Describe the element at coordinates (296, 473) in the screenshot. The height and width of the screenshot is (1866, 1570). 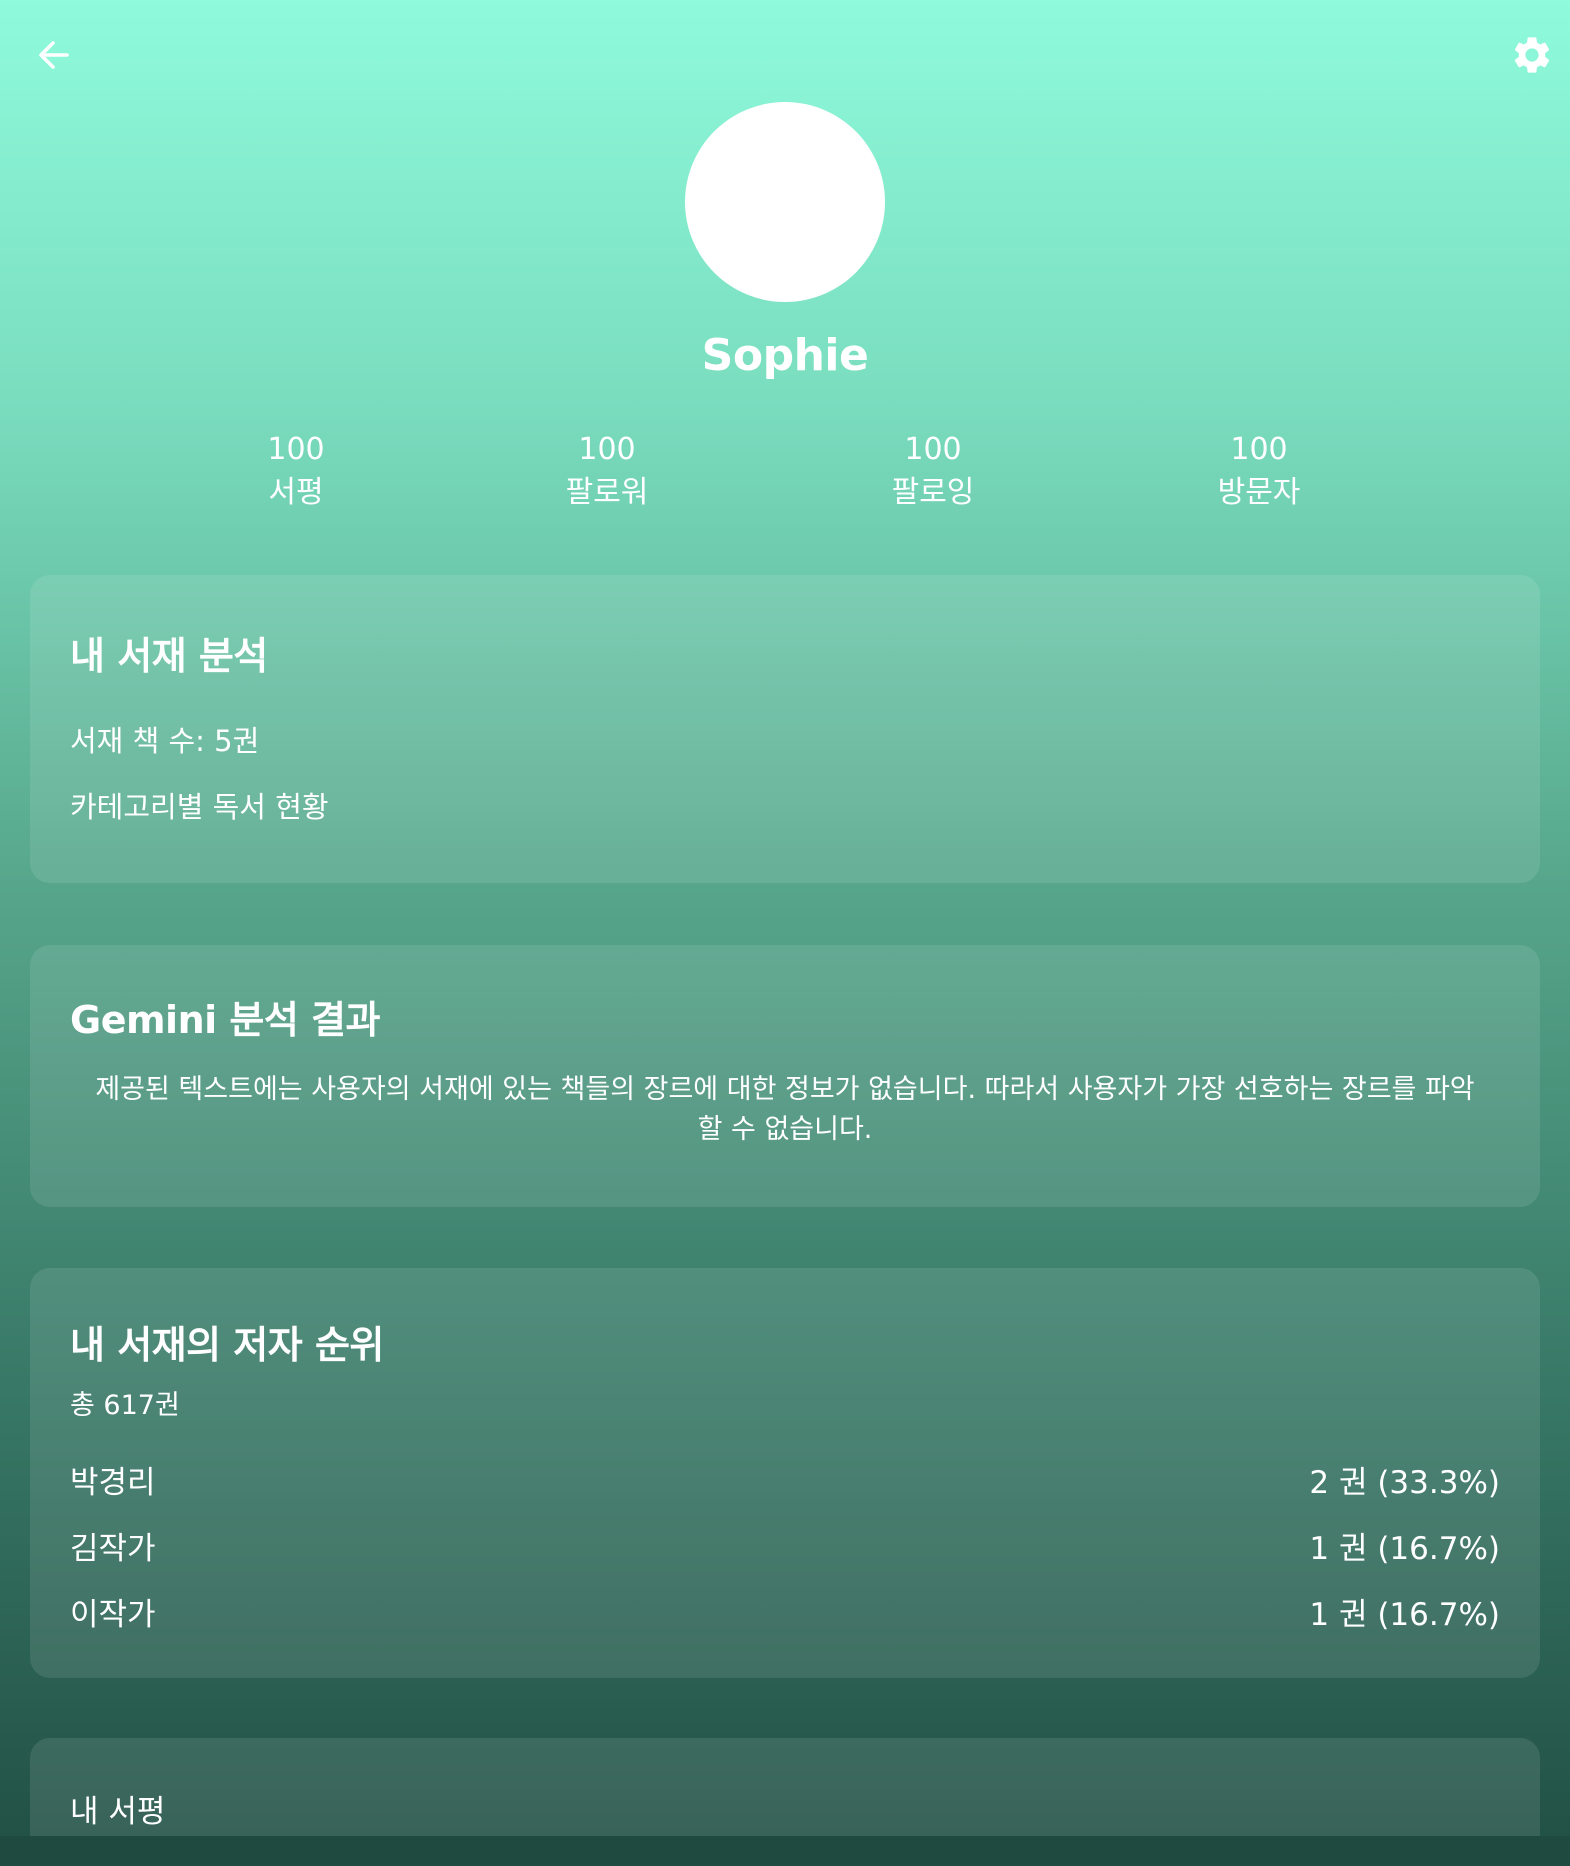
I see `stat-reviews: 100 서평` at that location.